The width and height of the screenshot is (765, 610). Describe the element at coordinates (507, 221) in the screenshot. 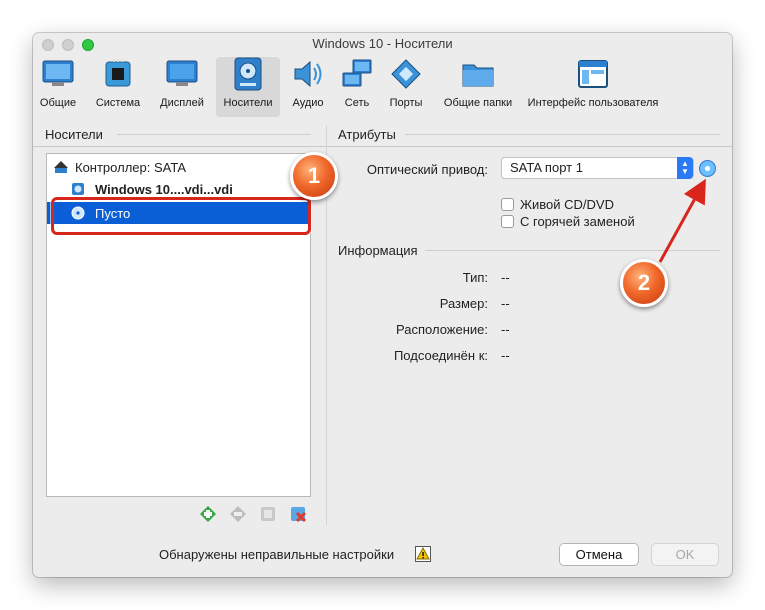

I see `hot-swap-checkbox-box` at that location.